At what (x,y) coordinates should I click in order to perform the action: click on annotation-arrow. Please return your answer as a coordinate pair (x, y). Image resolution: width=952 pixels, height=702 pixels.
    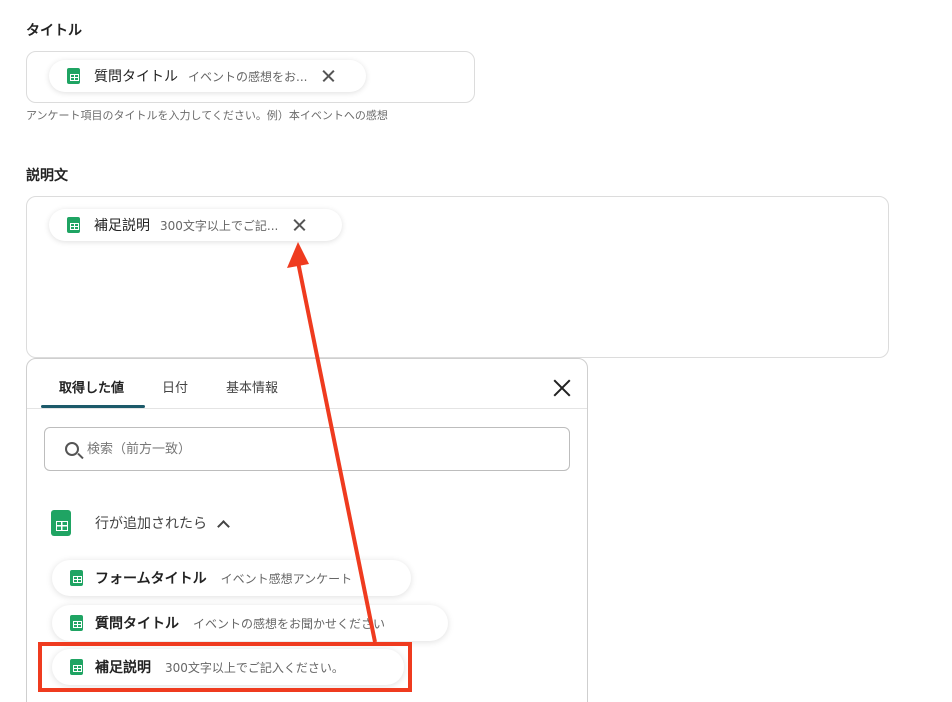
    Looking at the image, I should click on (332, 442).